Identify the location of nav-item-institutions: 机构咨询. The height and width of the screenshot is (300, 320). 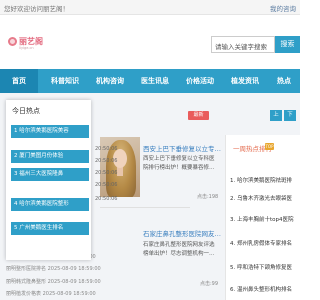
(110, 81).